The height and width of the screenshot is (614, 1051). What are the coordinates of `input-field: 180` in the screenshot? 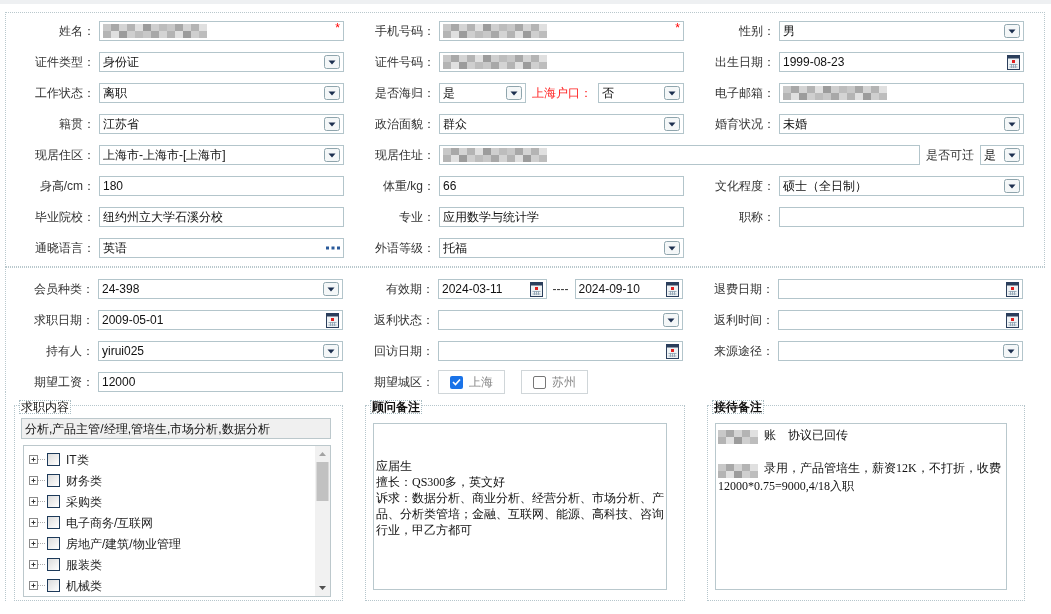 It's located at (221, 186).